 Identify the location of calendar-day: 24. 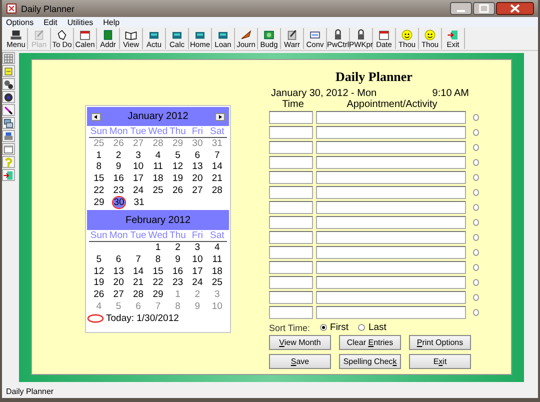
(138, 190).